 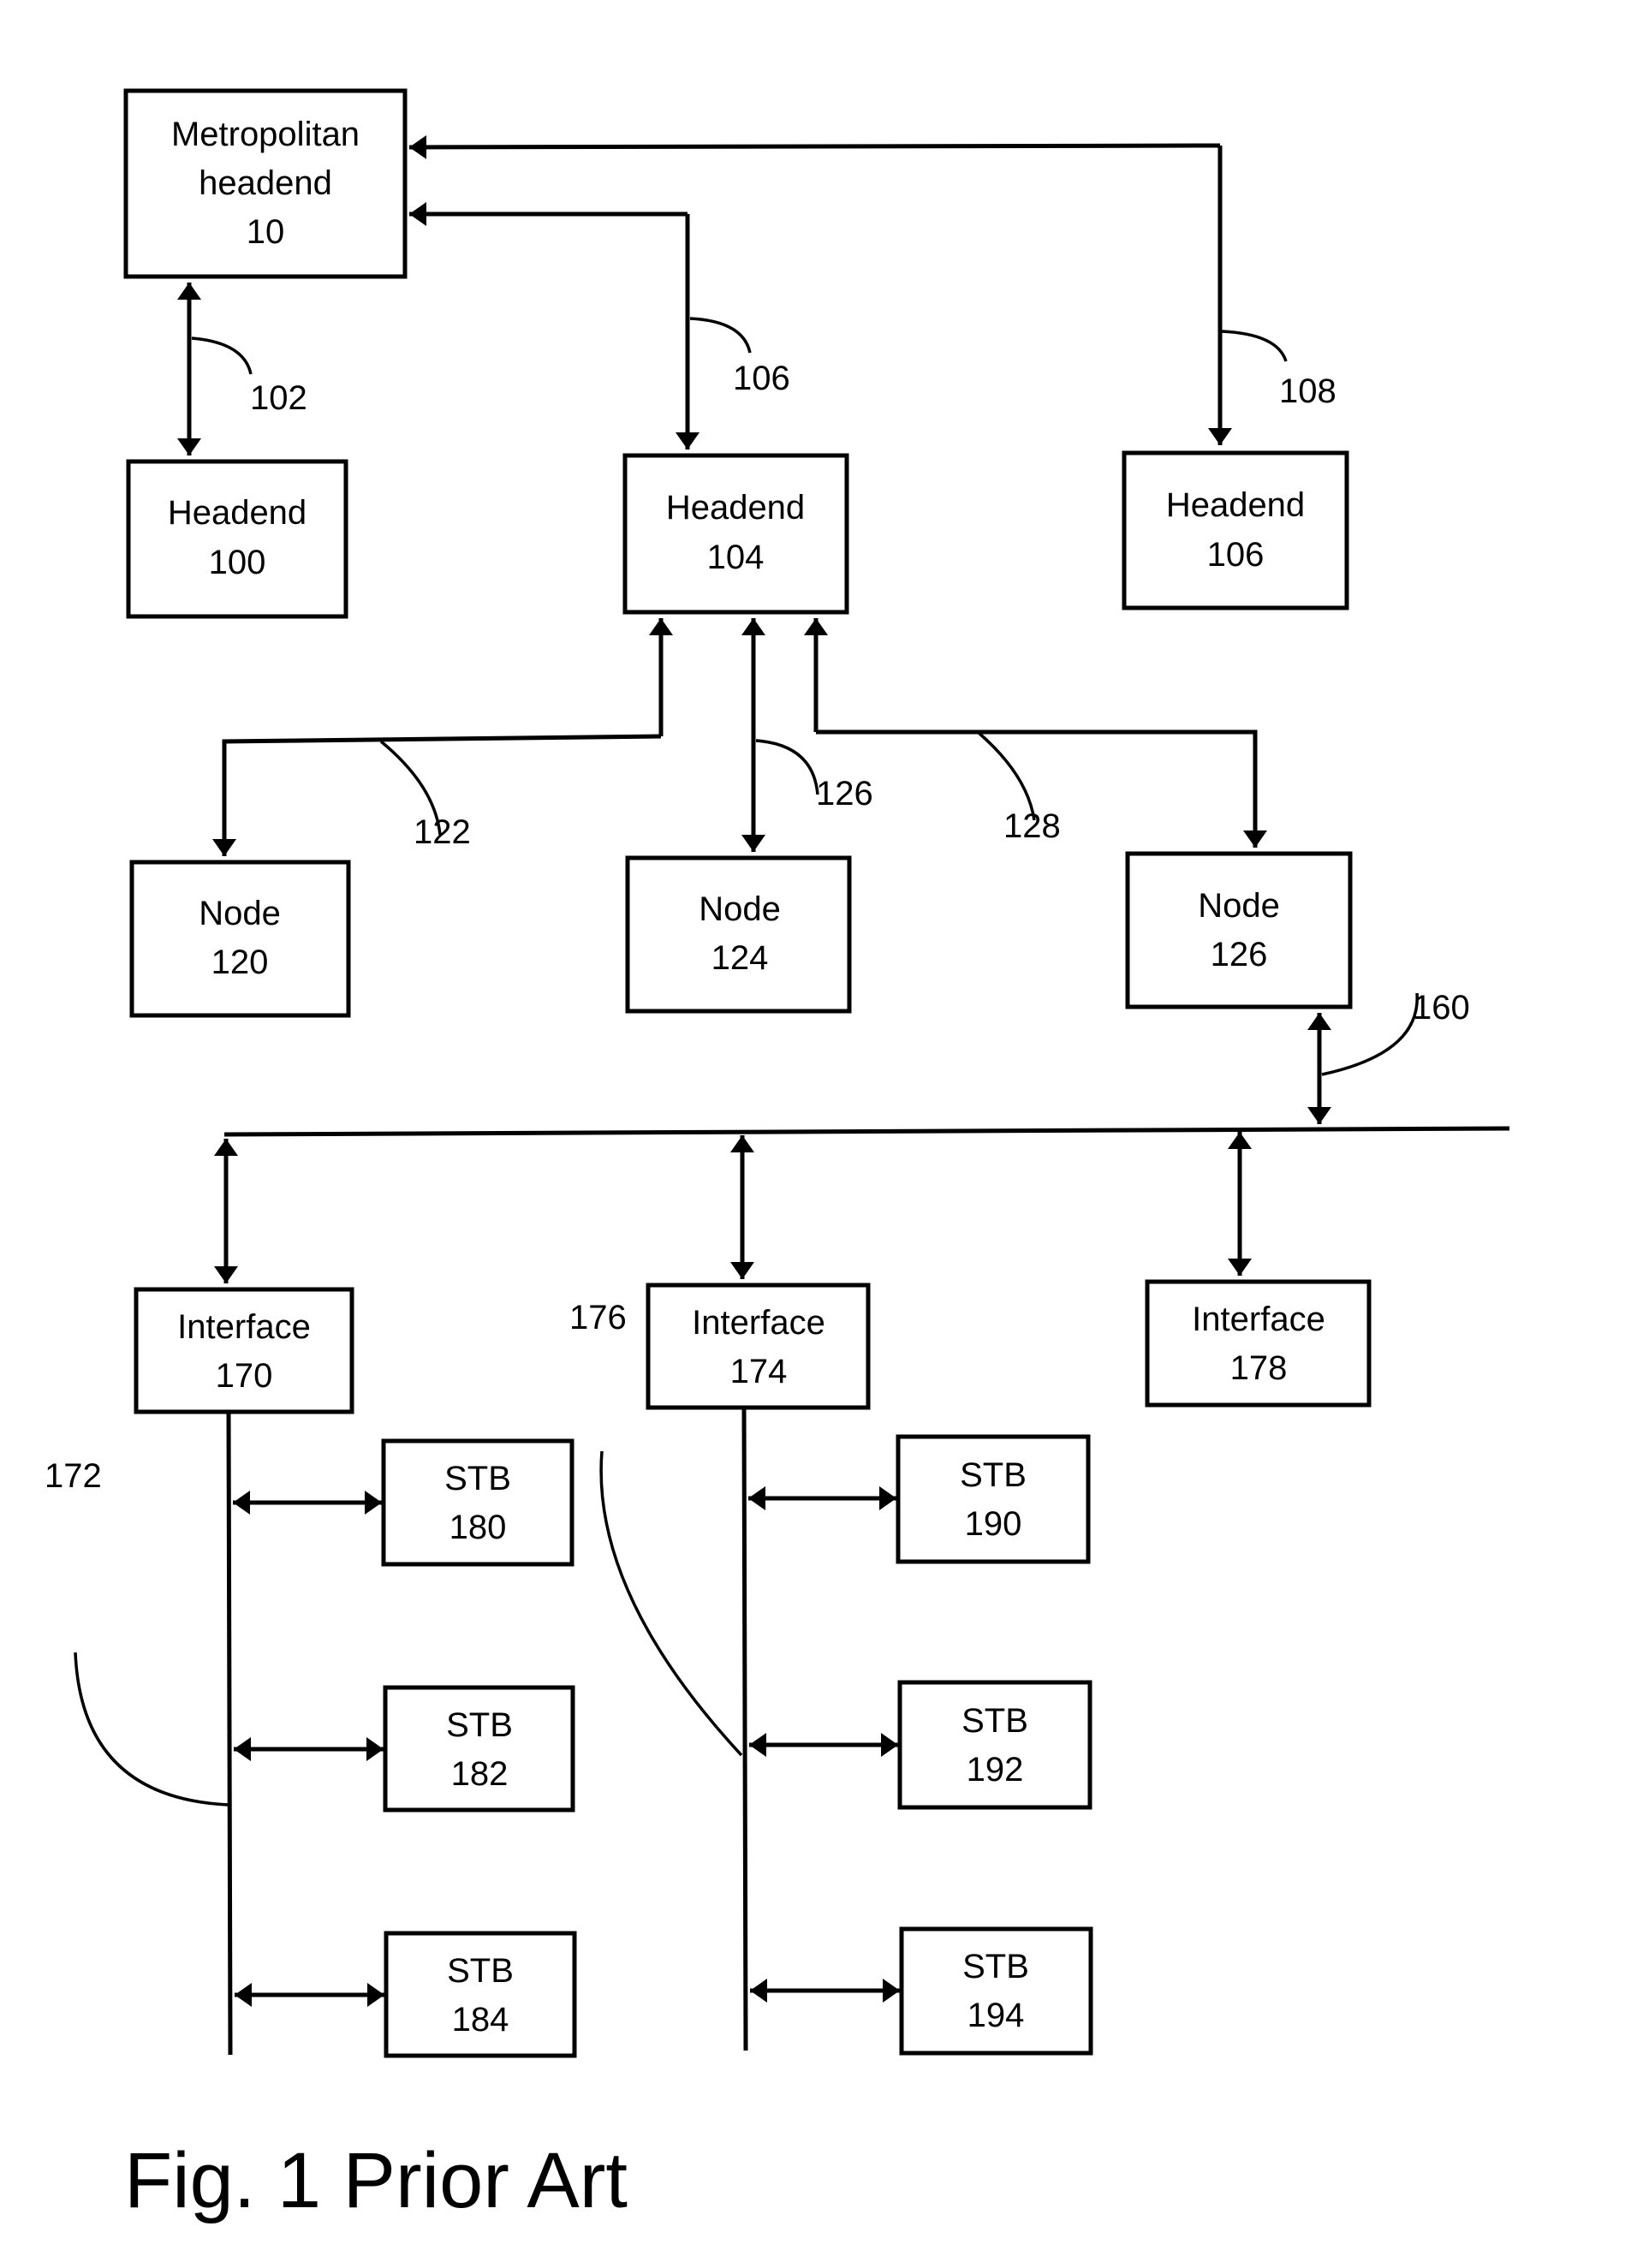 I want to click on stb-192-label-1: STB, so click(x=994, y=1721).